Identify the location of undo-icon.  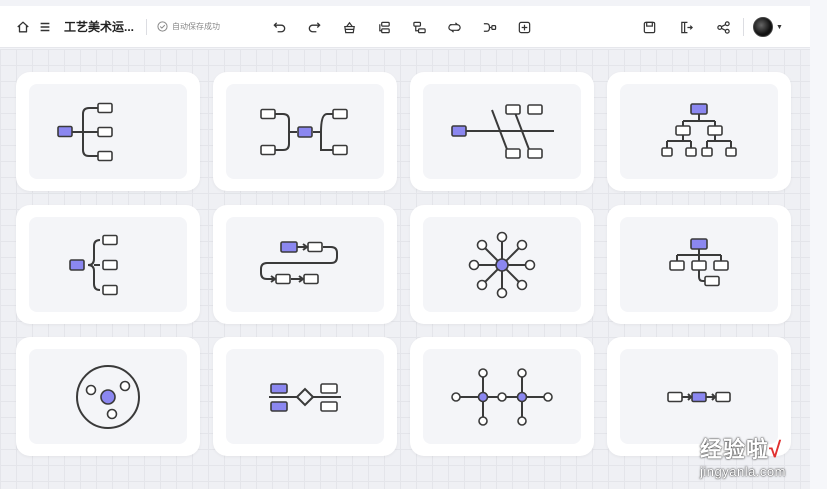
(279, 27).